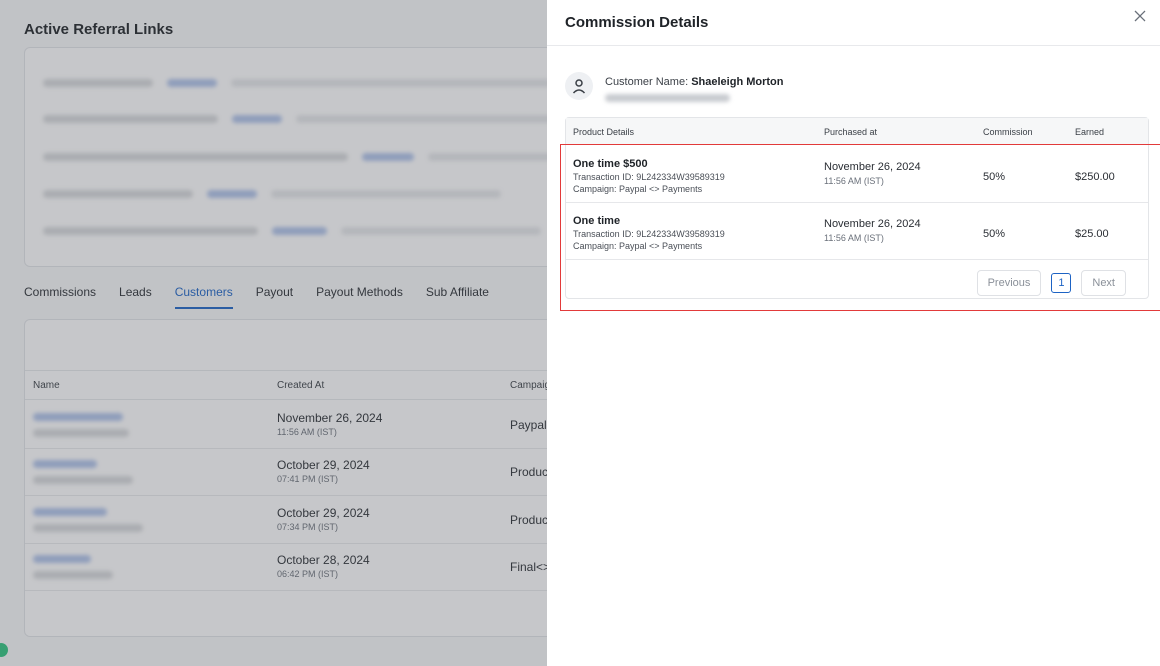  What do you see at coordinates (1008, 132) in the screenshot?
I see `column-header: Commission` at bounding box center [1008, 132].